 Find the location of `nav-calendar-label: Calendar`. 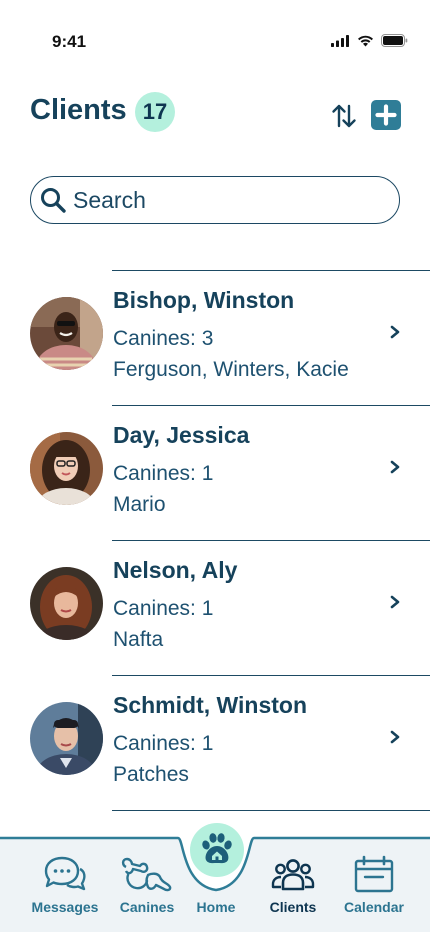

nav-calendar-label: Calendar is located at coordinates (374, 907).